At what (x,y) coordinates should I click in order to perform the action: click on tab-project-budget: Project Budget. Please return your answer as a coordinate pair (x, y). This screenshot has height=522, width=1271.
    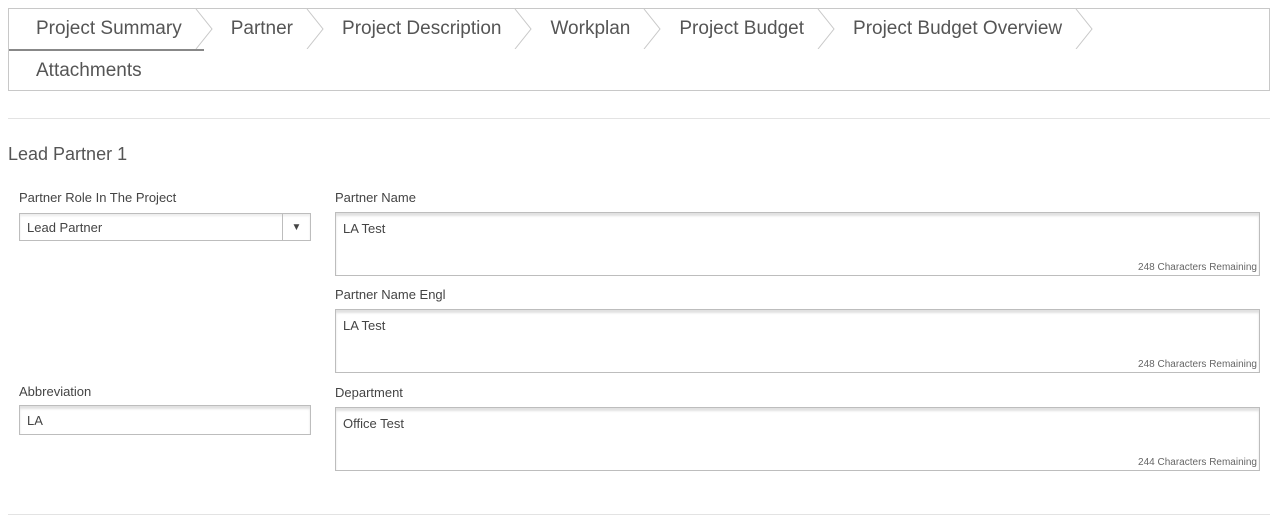
    Looking at the image, I should click on (743, 29).